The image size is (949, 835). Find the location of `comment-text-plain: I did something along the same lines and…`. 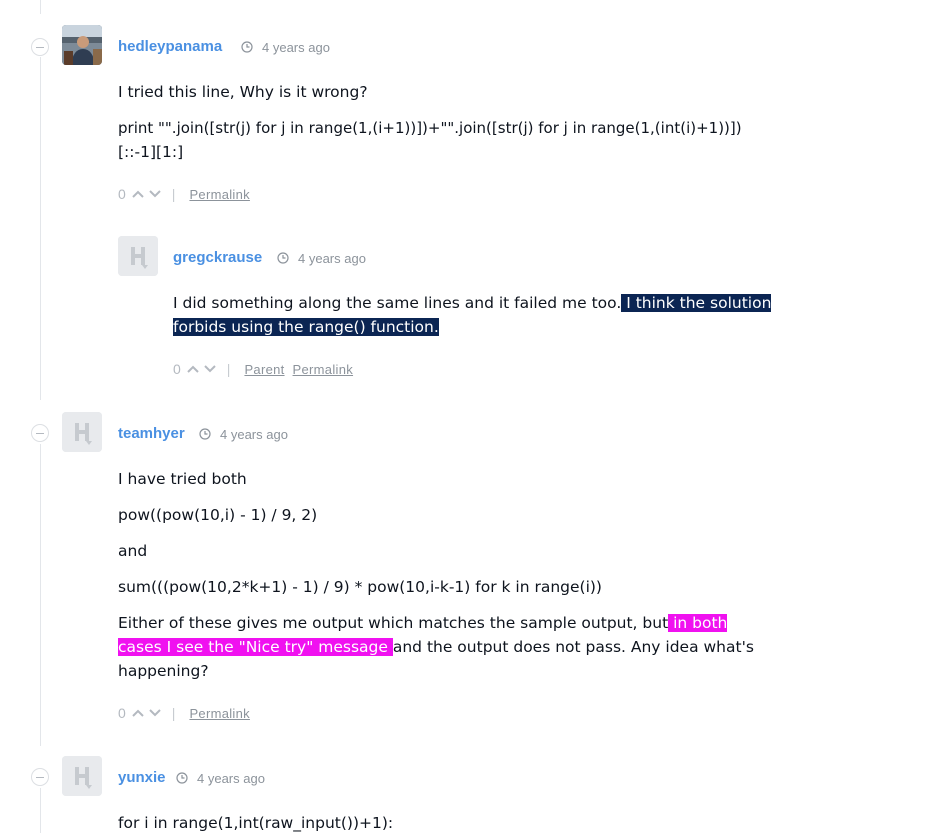

comment-text-plain: I did something along the same lines and… is located at coordinates (397, 303).